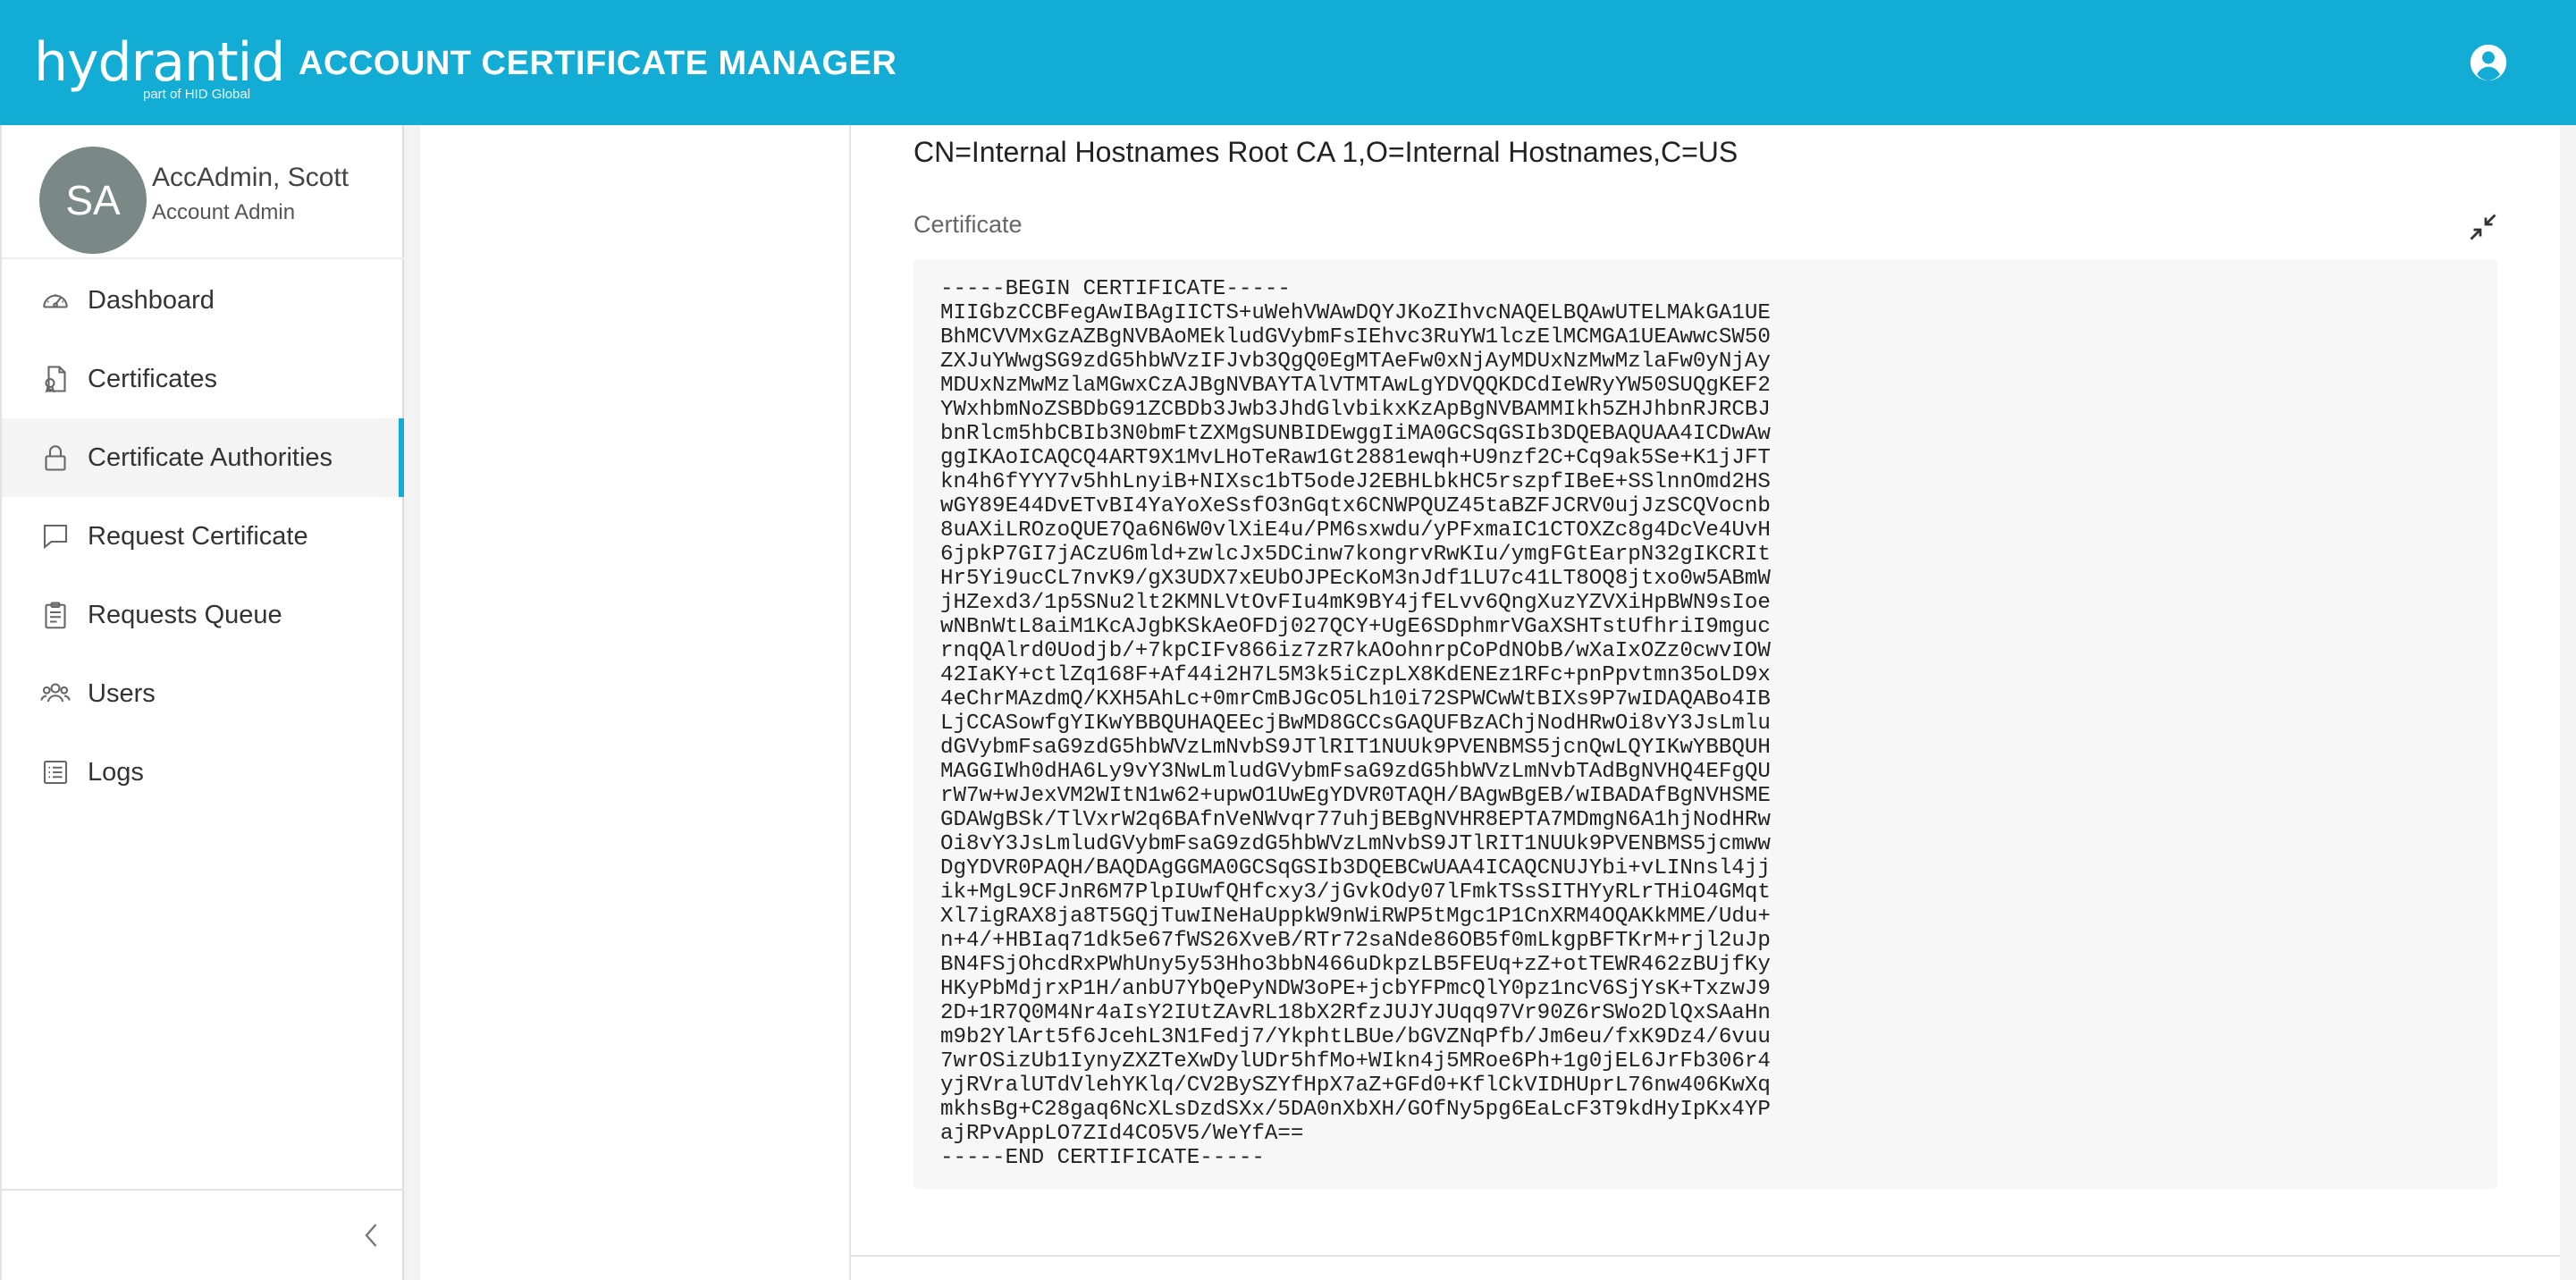  I want to click on list-icon, so click(56, 772).